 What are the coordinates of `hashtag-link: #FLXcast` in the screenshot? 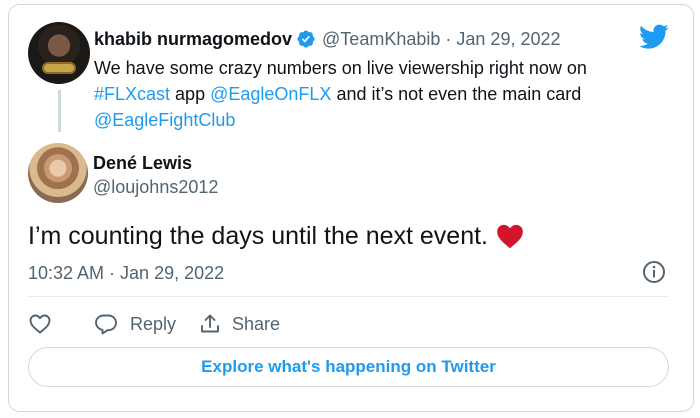 It's located at (132, 94).